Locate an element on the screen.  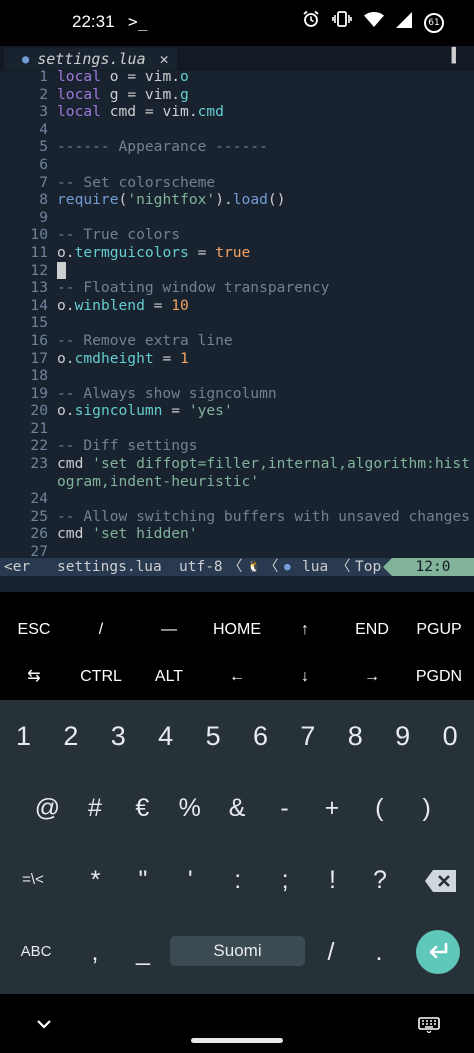
keyboard-icon is located at coordinates (429, 1027).